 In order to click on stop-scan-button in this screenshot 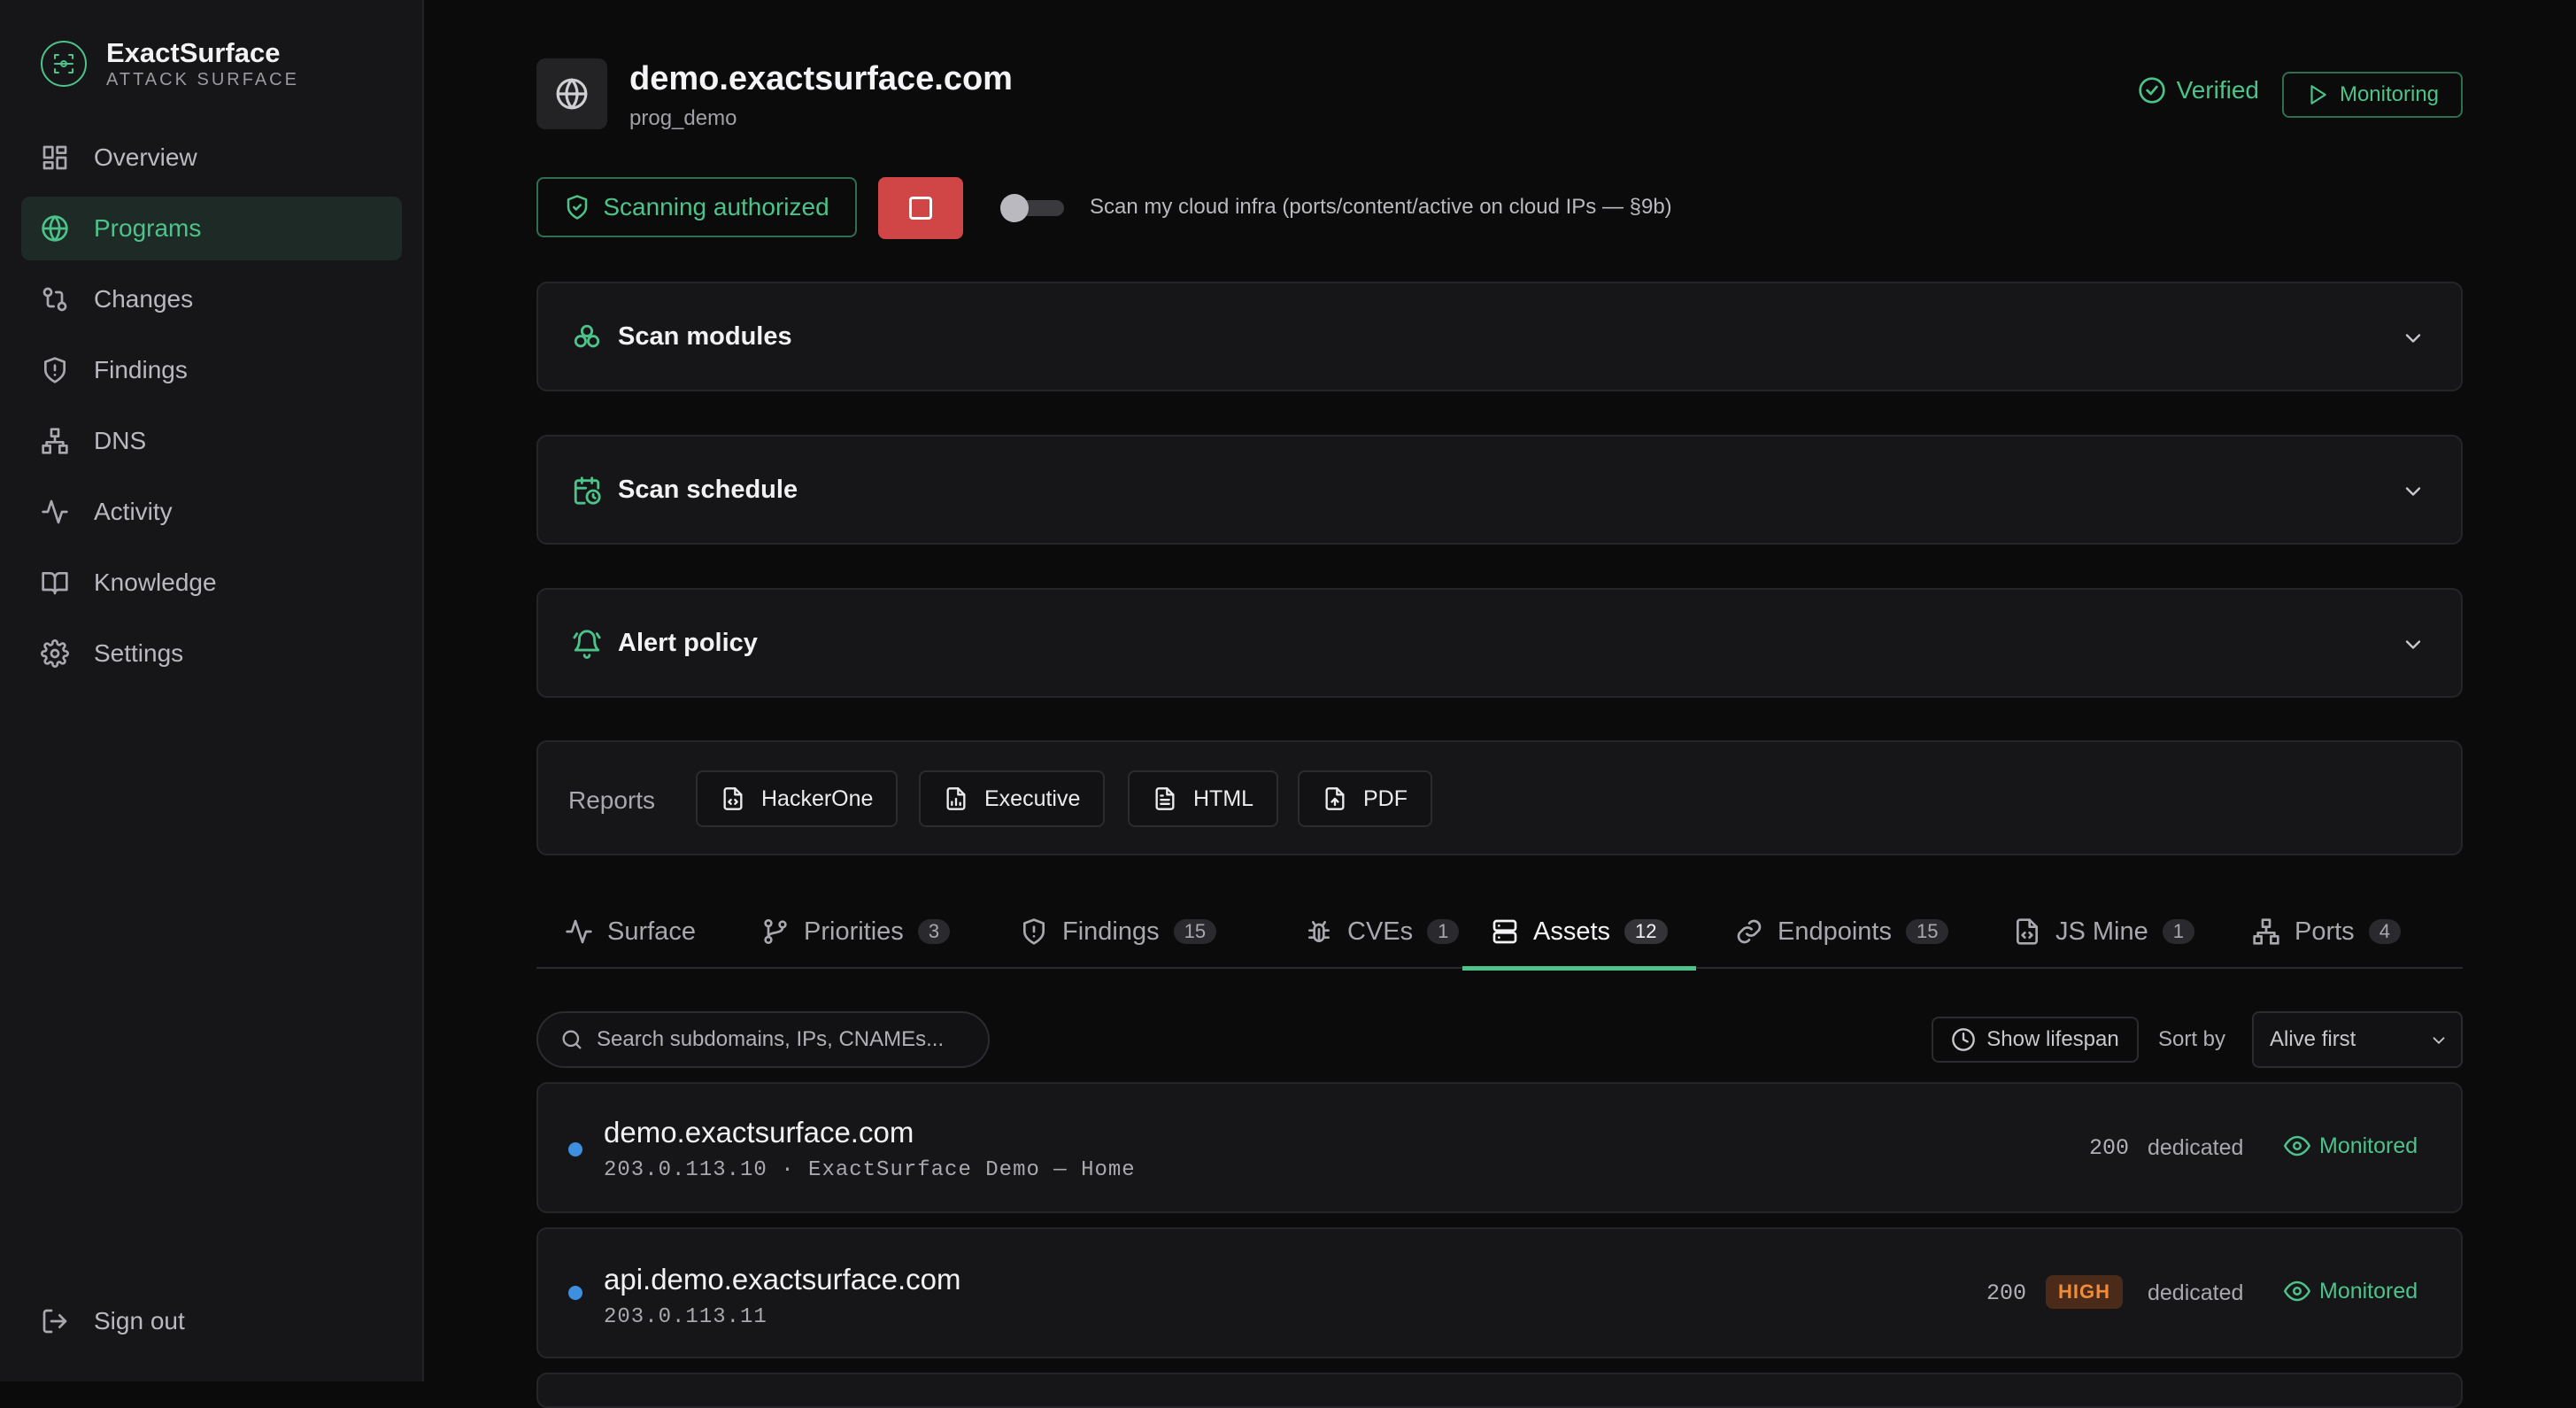, I will do `click(920, 208)`.